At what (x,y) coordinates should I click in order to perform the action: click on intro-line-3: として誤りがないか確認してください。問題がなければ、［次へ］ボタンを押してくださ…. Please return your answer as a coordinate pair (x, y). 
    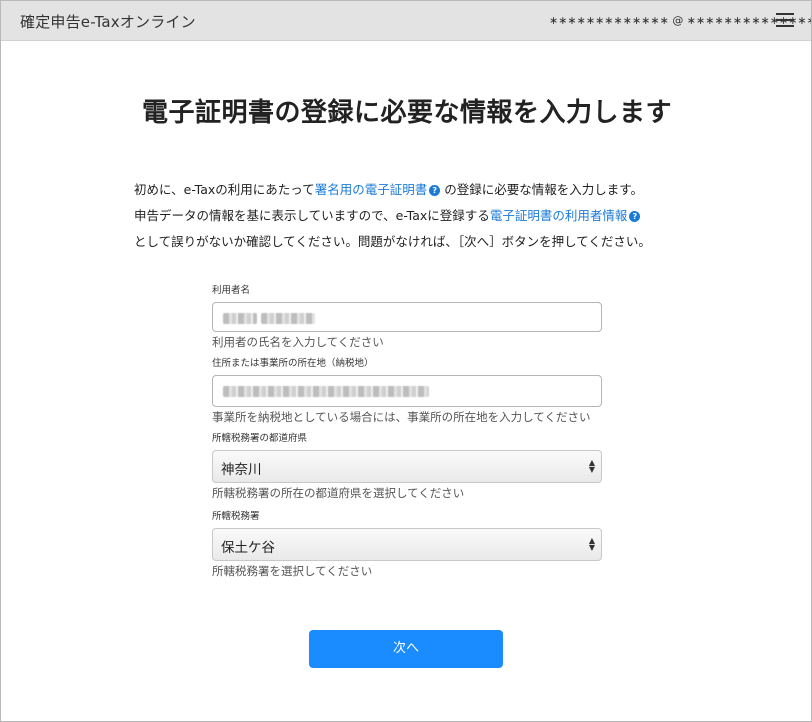
    Looking at the image, I should click on (392, 241).